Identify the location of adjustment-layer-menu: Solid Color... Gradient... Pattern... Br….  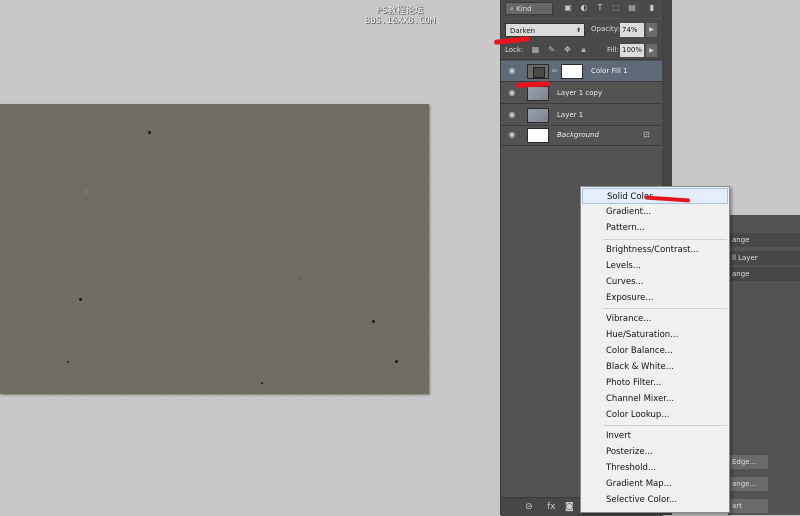
(655, 349).